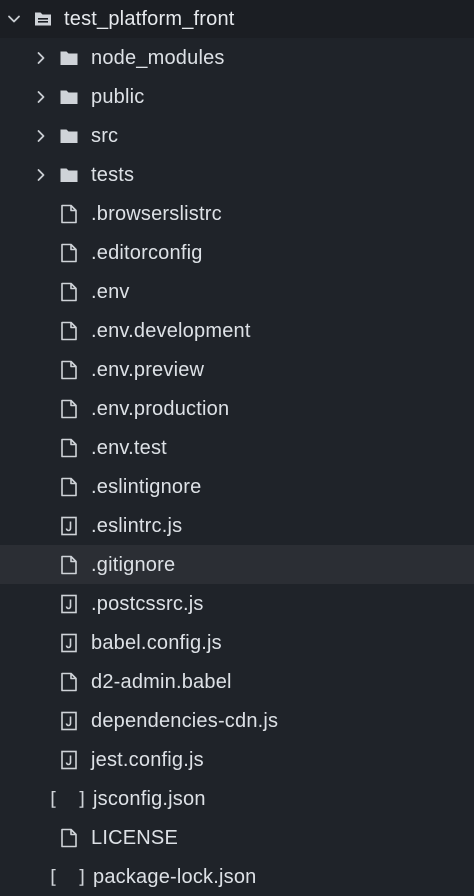 The image size is (474, 896). What do you see at coordinates (113, 174) in the screenshot?
I see `folder-label: tests` at bounding box center [113, 174].